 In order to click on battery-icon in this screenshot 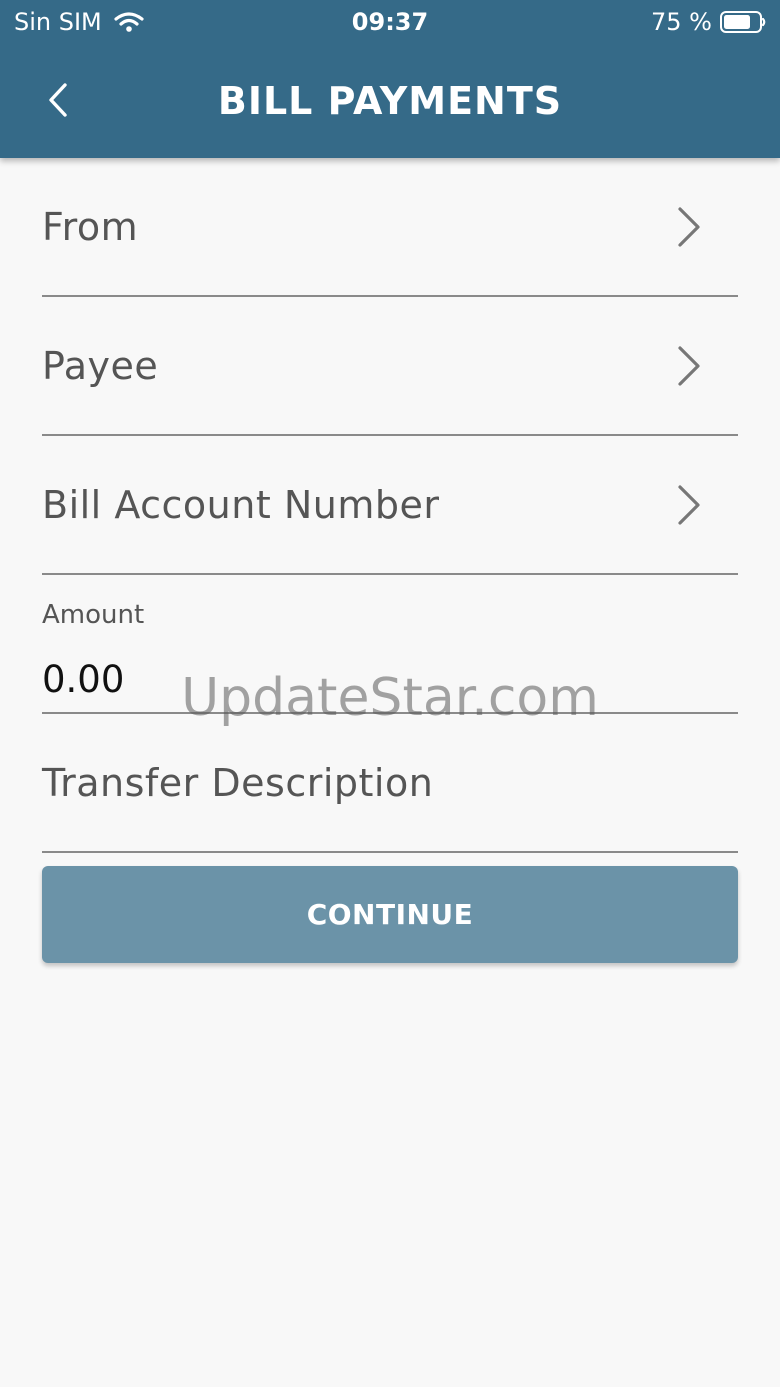, I will do `click(743, 22)`.